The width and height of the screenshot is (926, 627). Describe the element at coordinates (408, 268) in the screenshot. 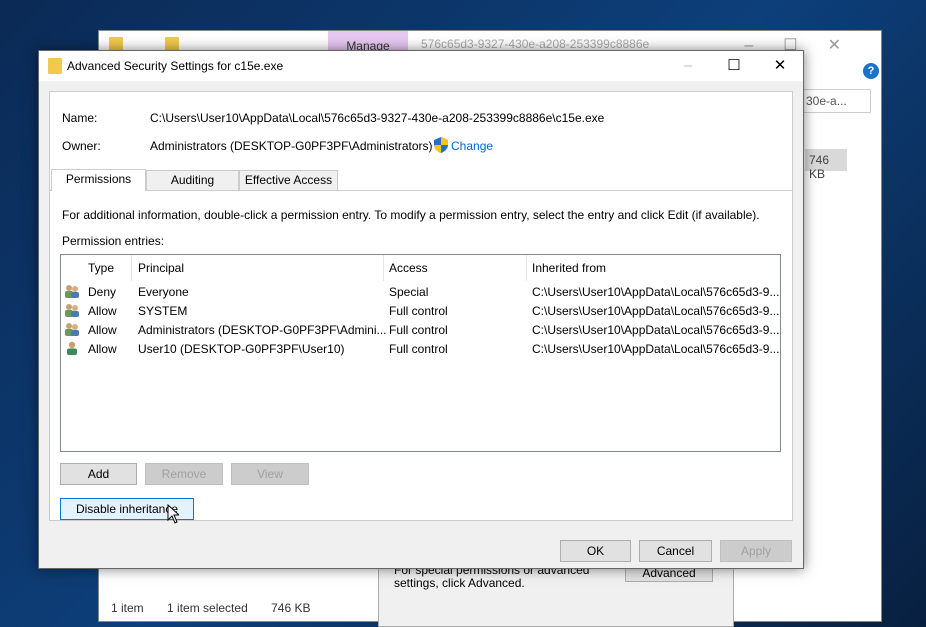

I see `column-header-access: Access` at that location.